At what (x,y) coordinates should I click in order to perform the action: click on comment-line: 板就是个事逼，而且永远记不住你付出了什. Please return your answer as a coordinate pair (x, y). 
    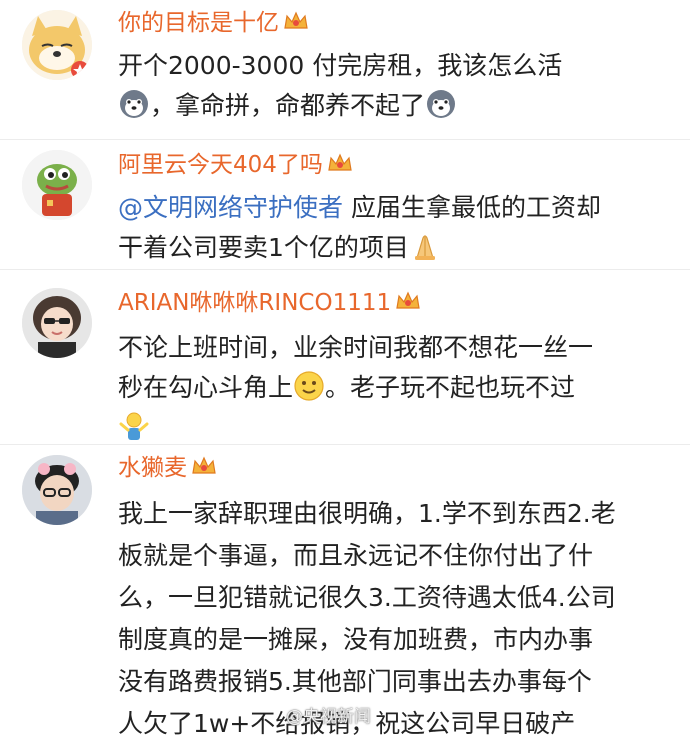
    Looking at the image, I should click on (356, 555).